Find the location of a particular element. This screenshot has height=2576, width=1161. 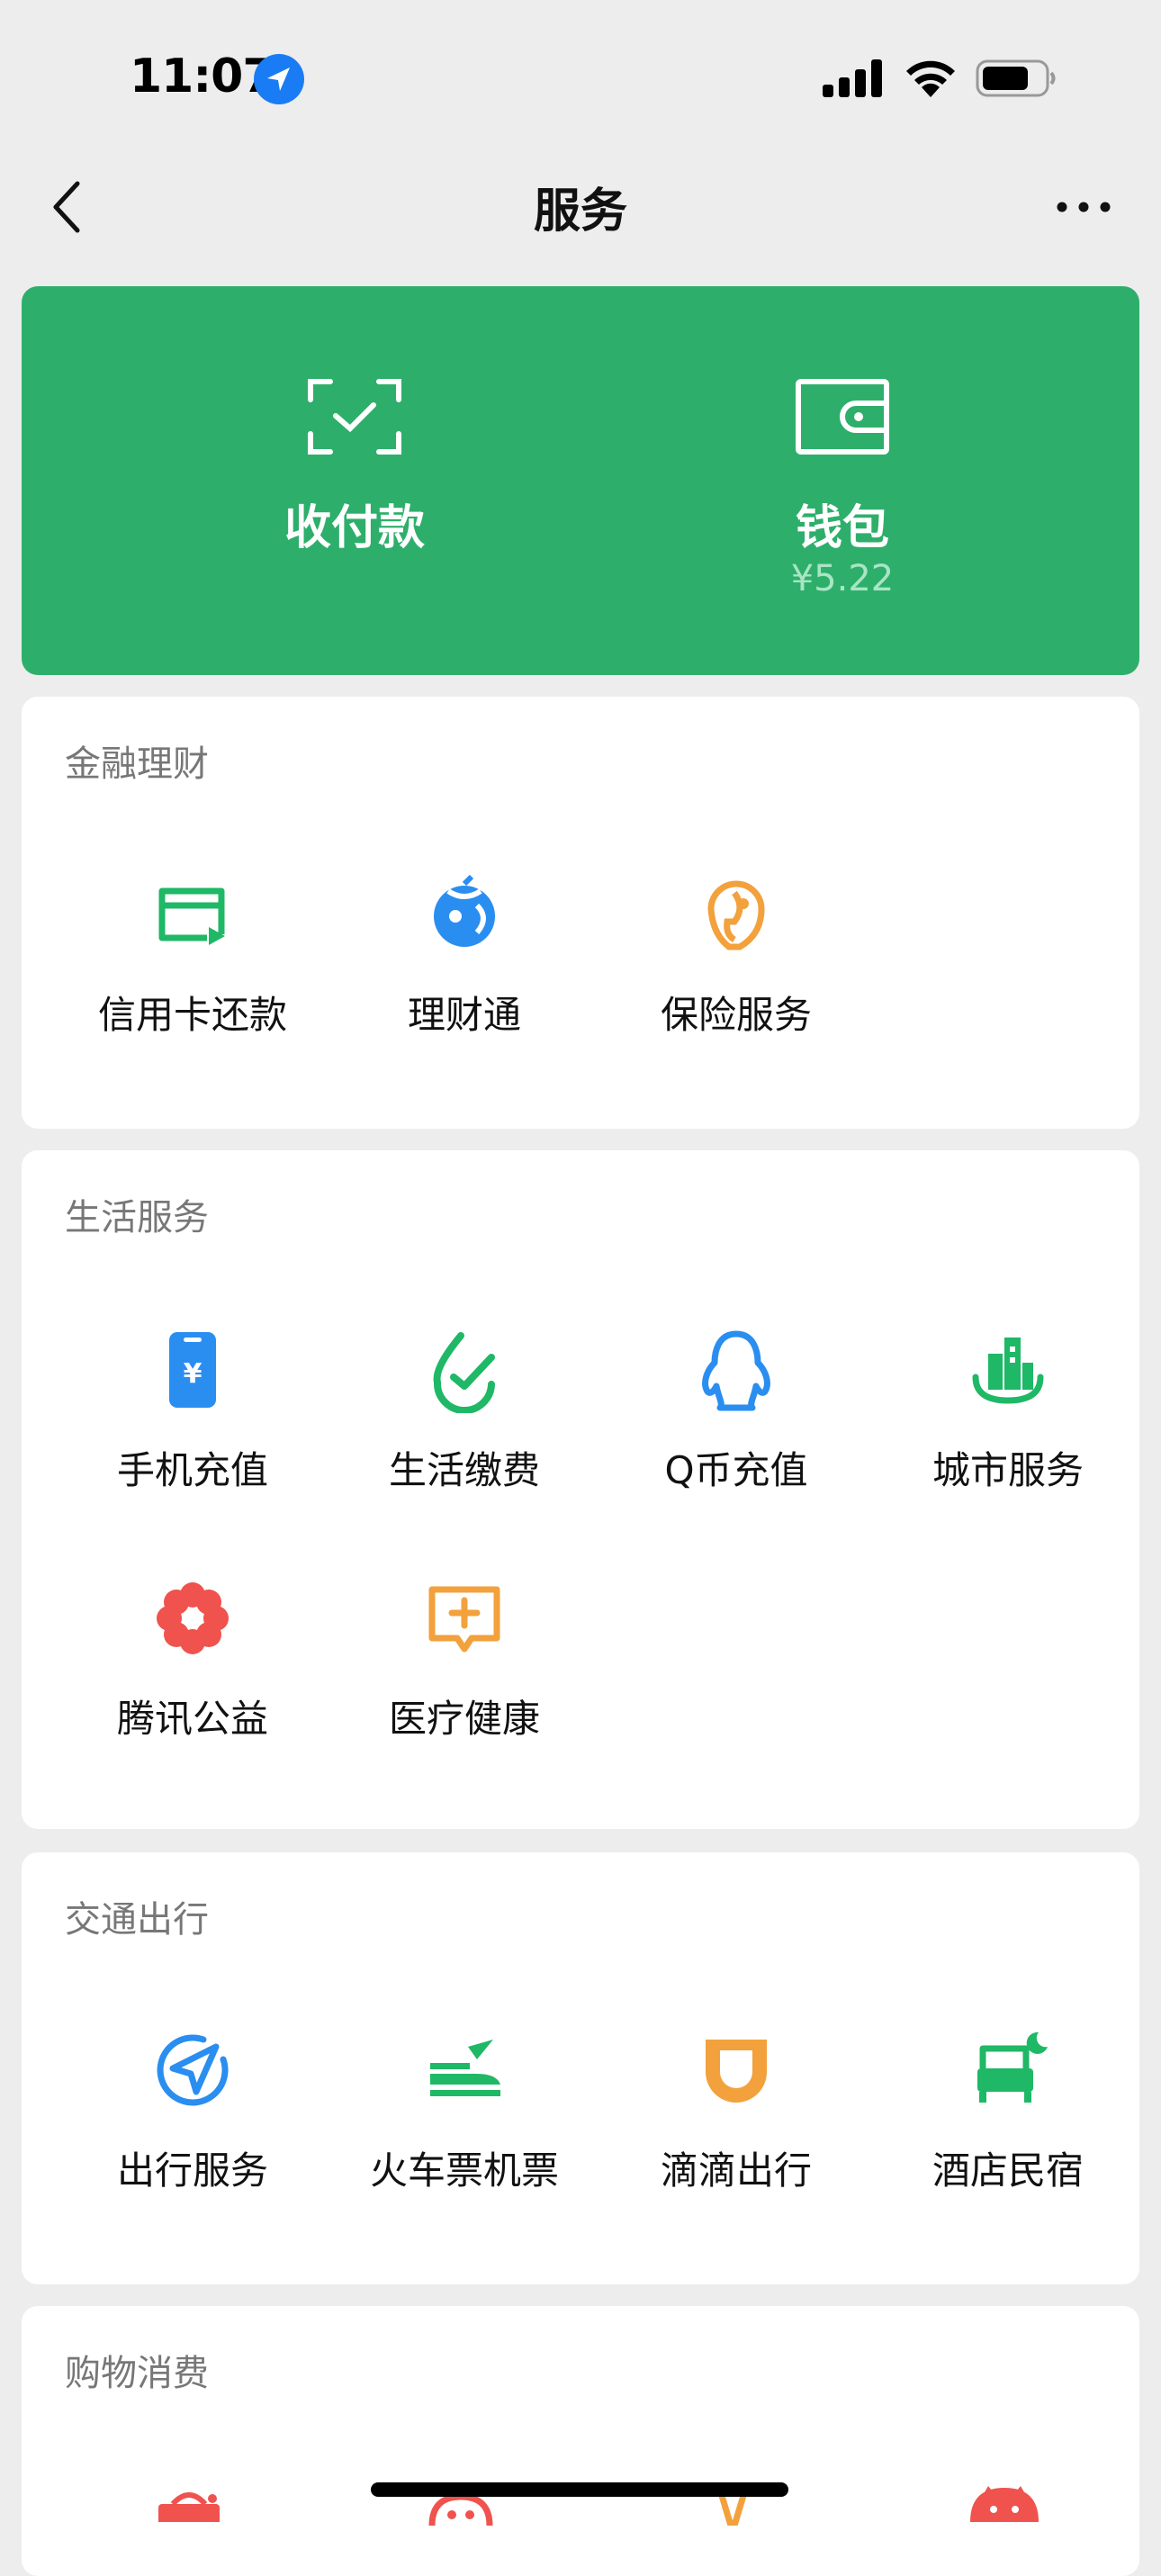

pay-receive-label: 收付款 is located at coordinates (355, 528).